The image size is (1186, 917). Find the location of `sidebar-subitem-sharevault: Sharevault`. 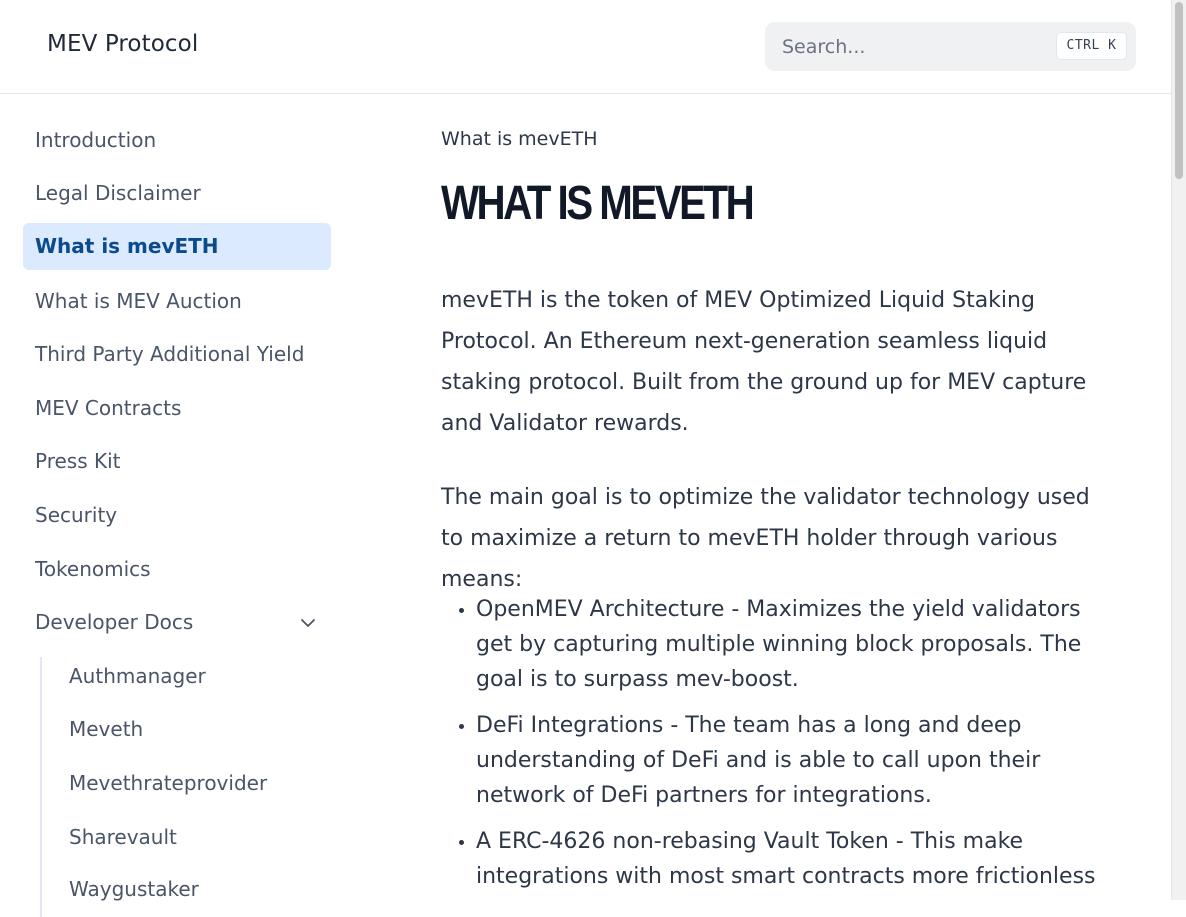

sidebar-subitem-sharevault: Sharevault is located at coordinates (194, 837).